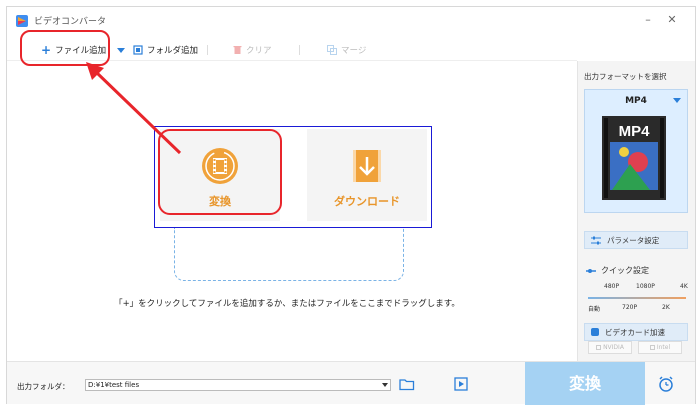 Image resolution: width=700 pixels, height=407 pixels. What do you see at coordinates (114, 385) in the screenshot?
I see `output-folder-path: D:¥1¥test files` at bounding box center [114, 385].